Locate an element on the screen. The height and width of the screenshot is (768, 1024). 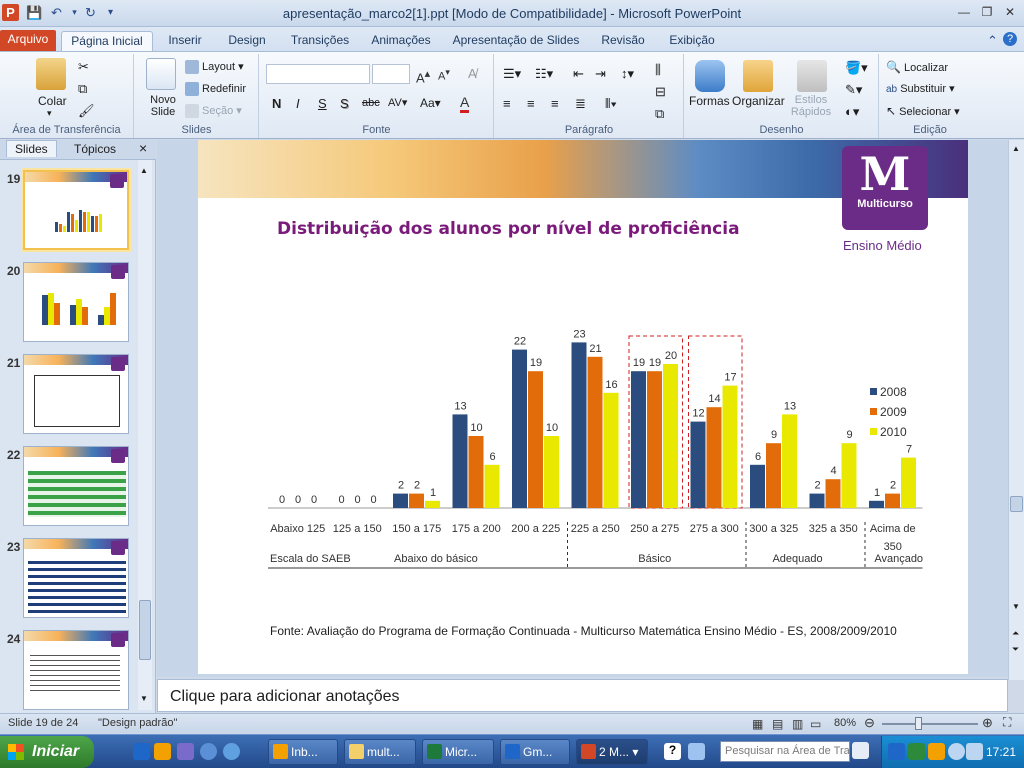
volume-icon is located at coordinates (974, 751).